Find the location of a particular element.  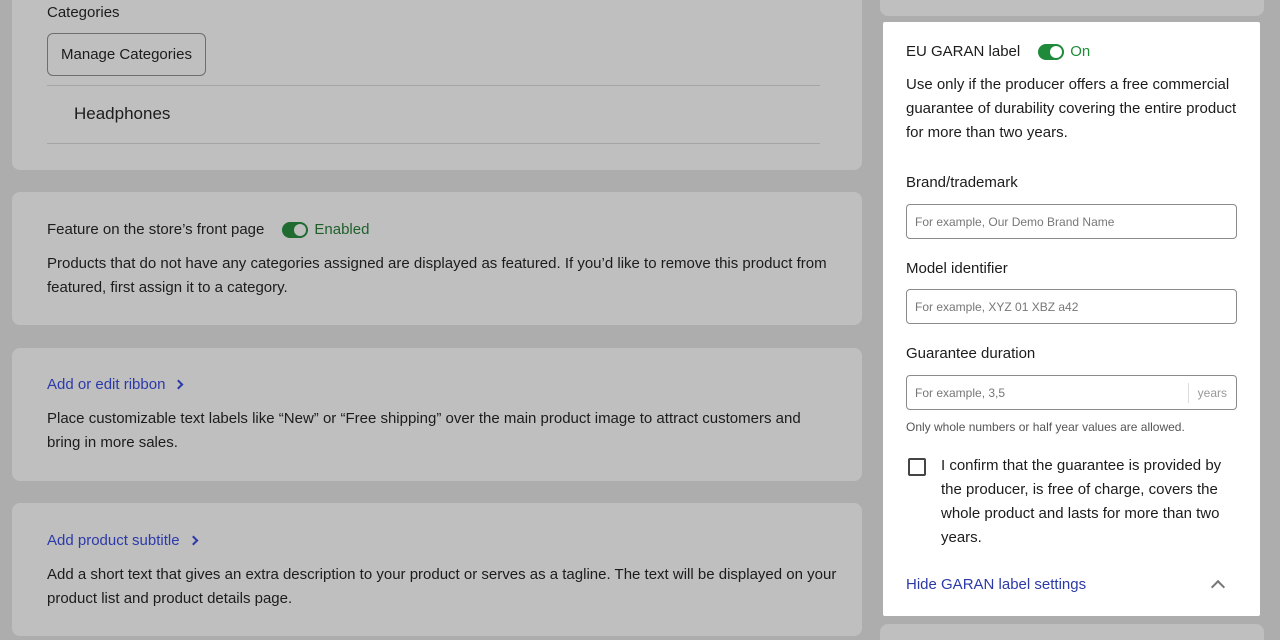

garan-label: EU GARAN label is located at coordinates (963, 51).